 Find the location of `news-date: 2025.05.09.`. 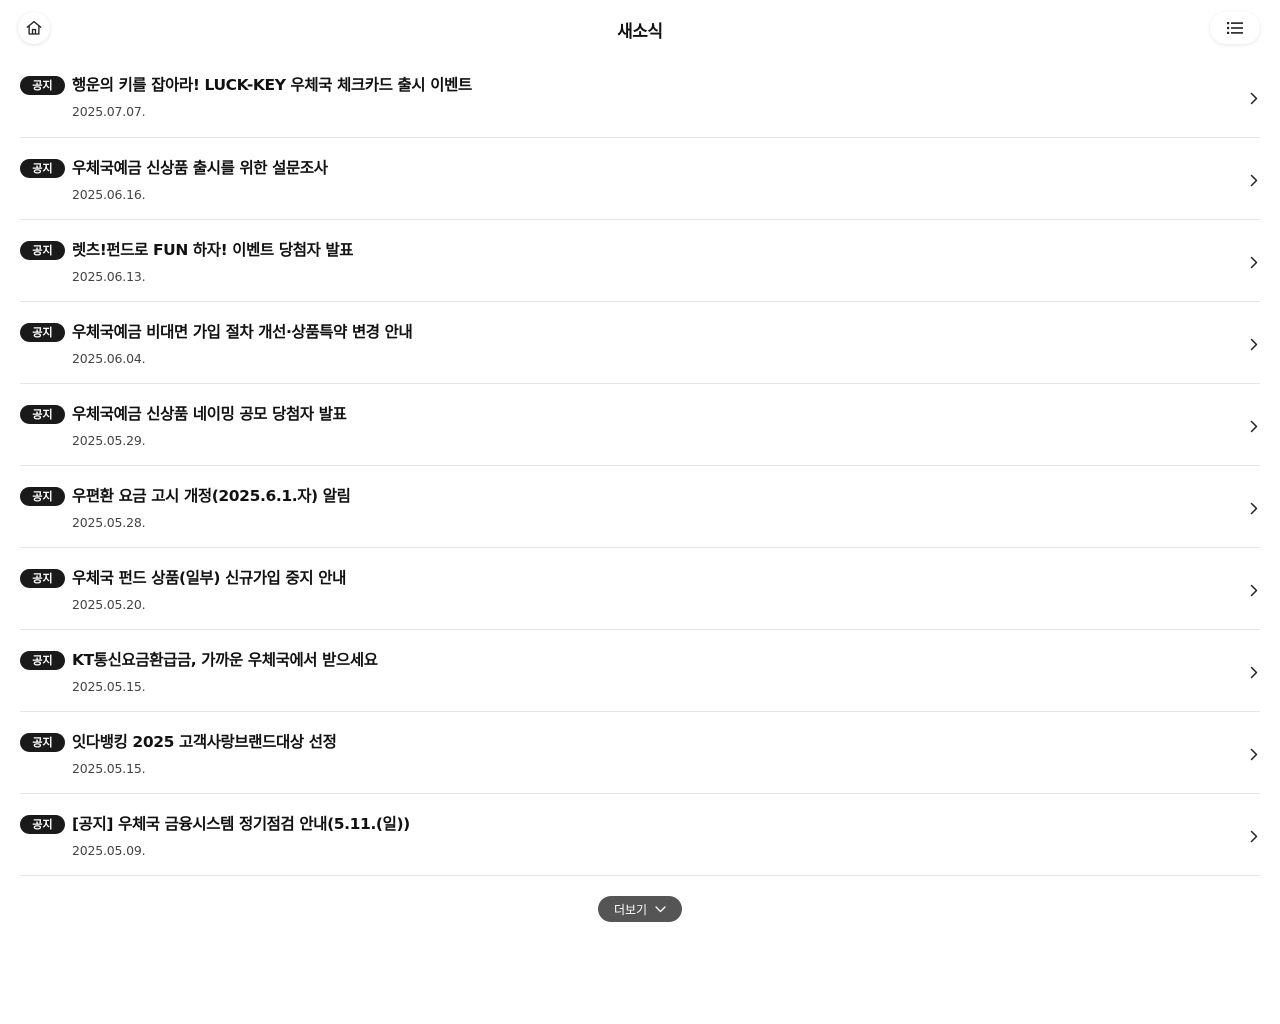

news-date: 2025.05.09. is located at coordinates (109, 850).